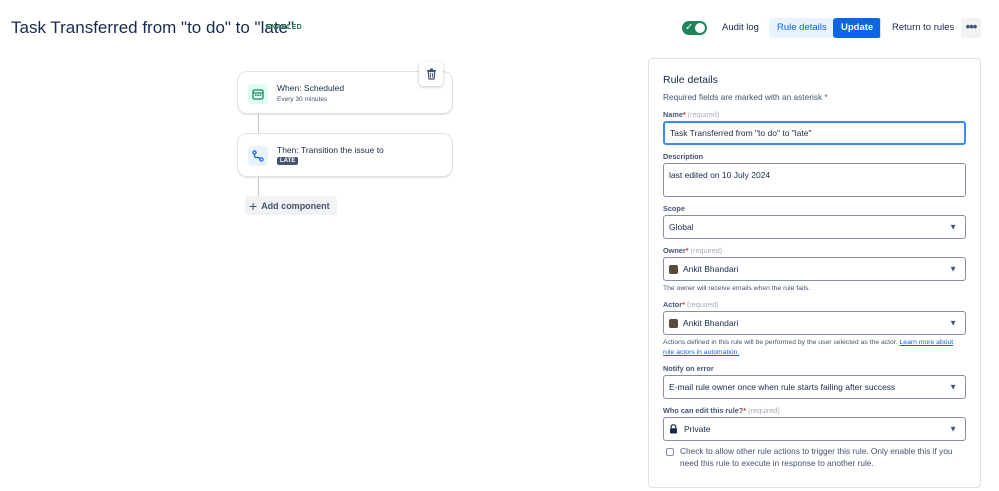 This screenshot has height=491, width=999. I want to click on notify-label: Notify on error, so click(688, 368).